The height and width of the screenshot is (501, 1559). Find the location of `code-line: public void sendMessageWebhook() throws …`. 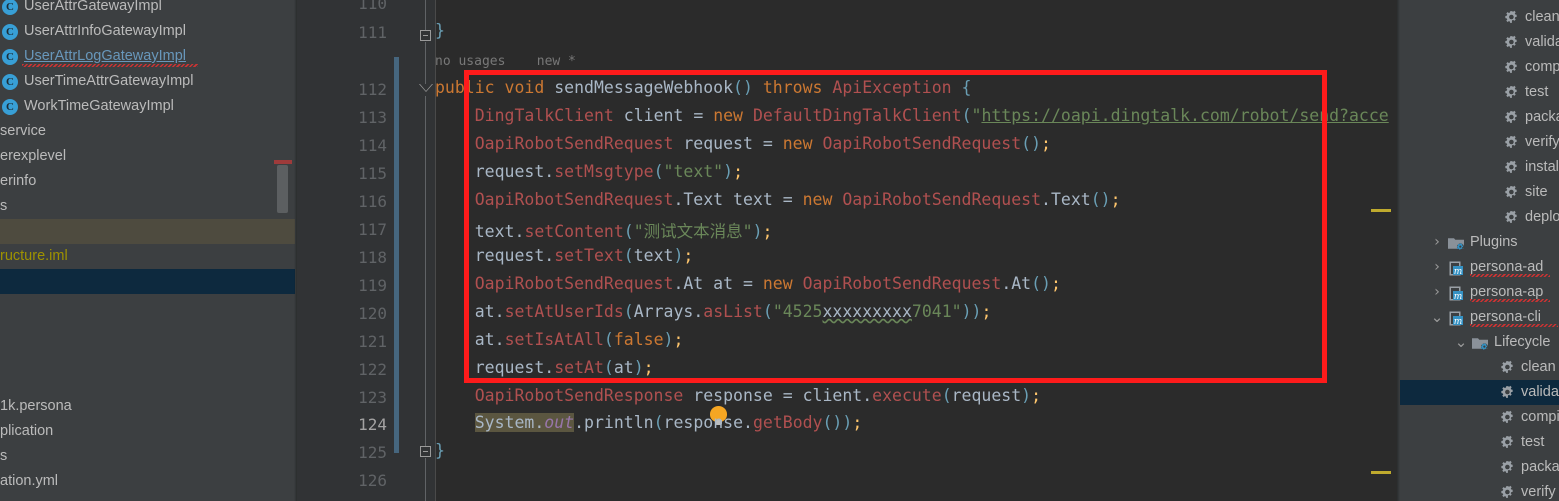

code-line: public void sendMessageWebhook() throws … is located at coordinates (703, 87).